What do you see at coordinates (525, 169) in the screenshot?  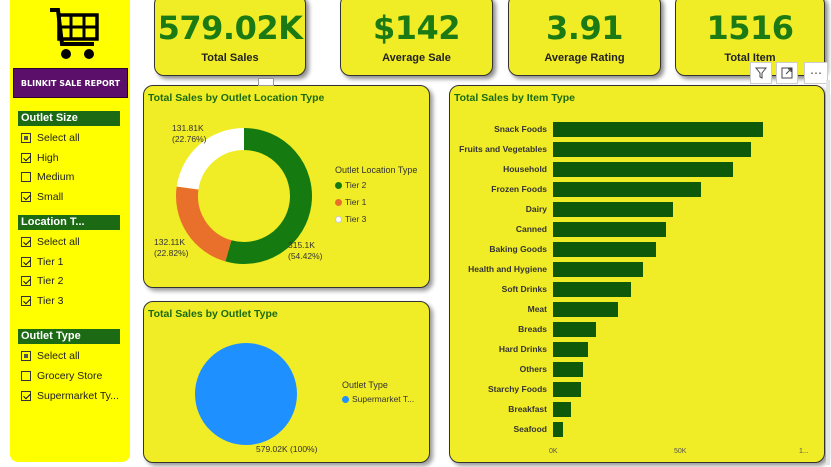 I see `bar-category-label: Household` at bounding box center [525, 169].